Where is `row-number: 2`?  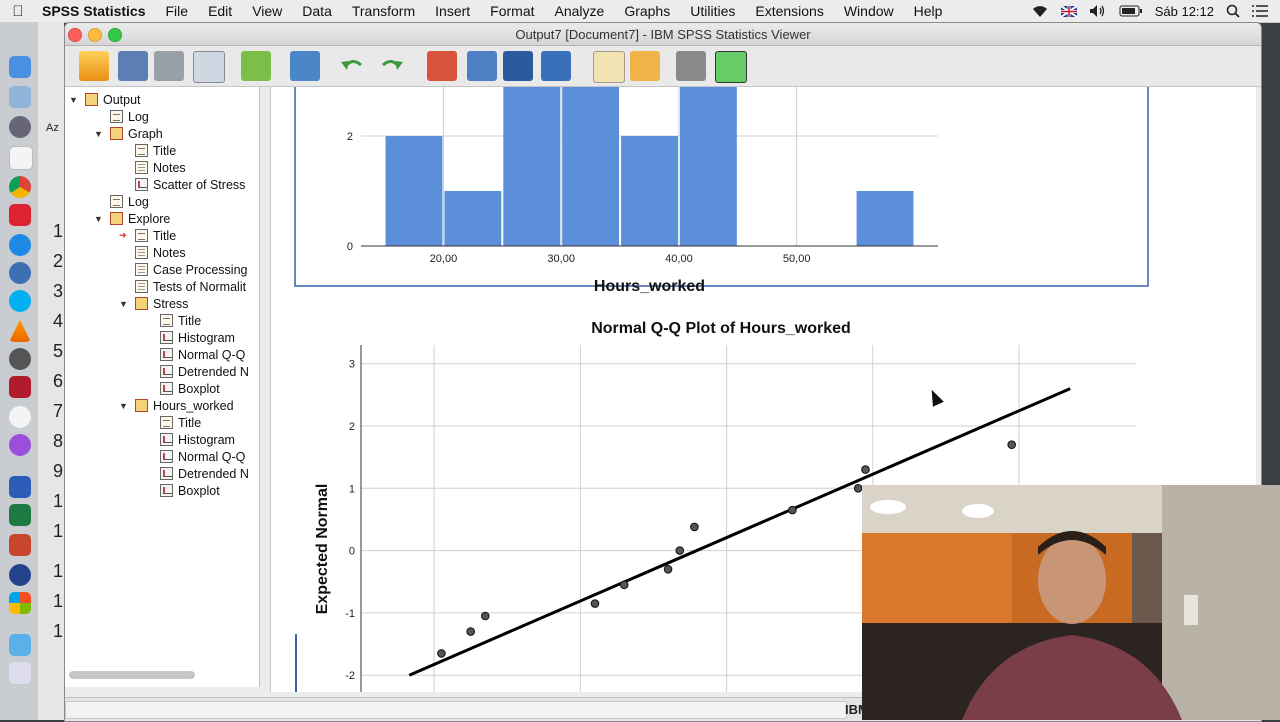 row-number: 2 is located at coordinates (58, 261).